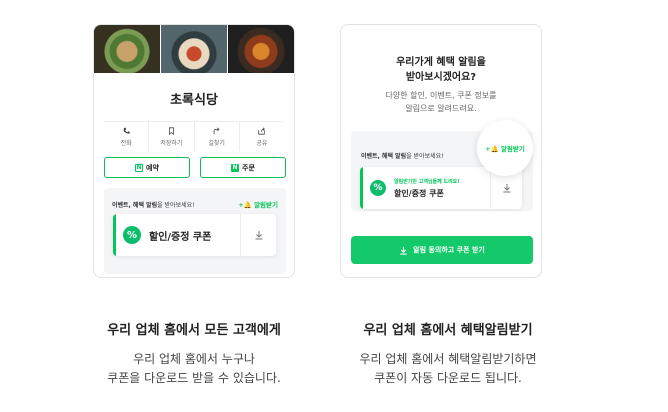  I want to click on save-button: 저장하기, so click(170, 136).